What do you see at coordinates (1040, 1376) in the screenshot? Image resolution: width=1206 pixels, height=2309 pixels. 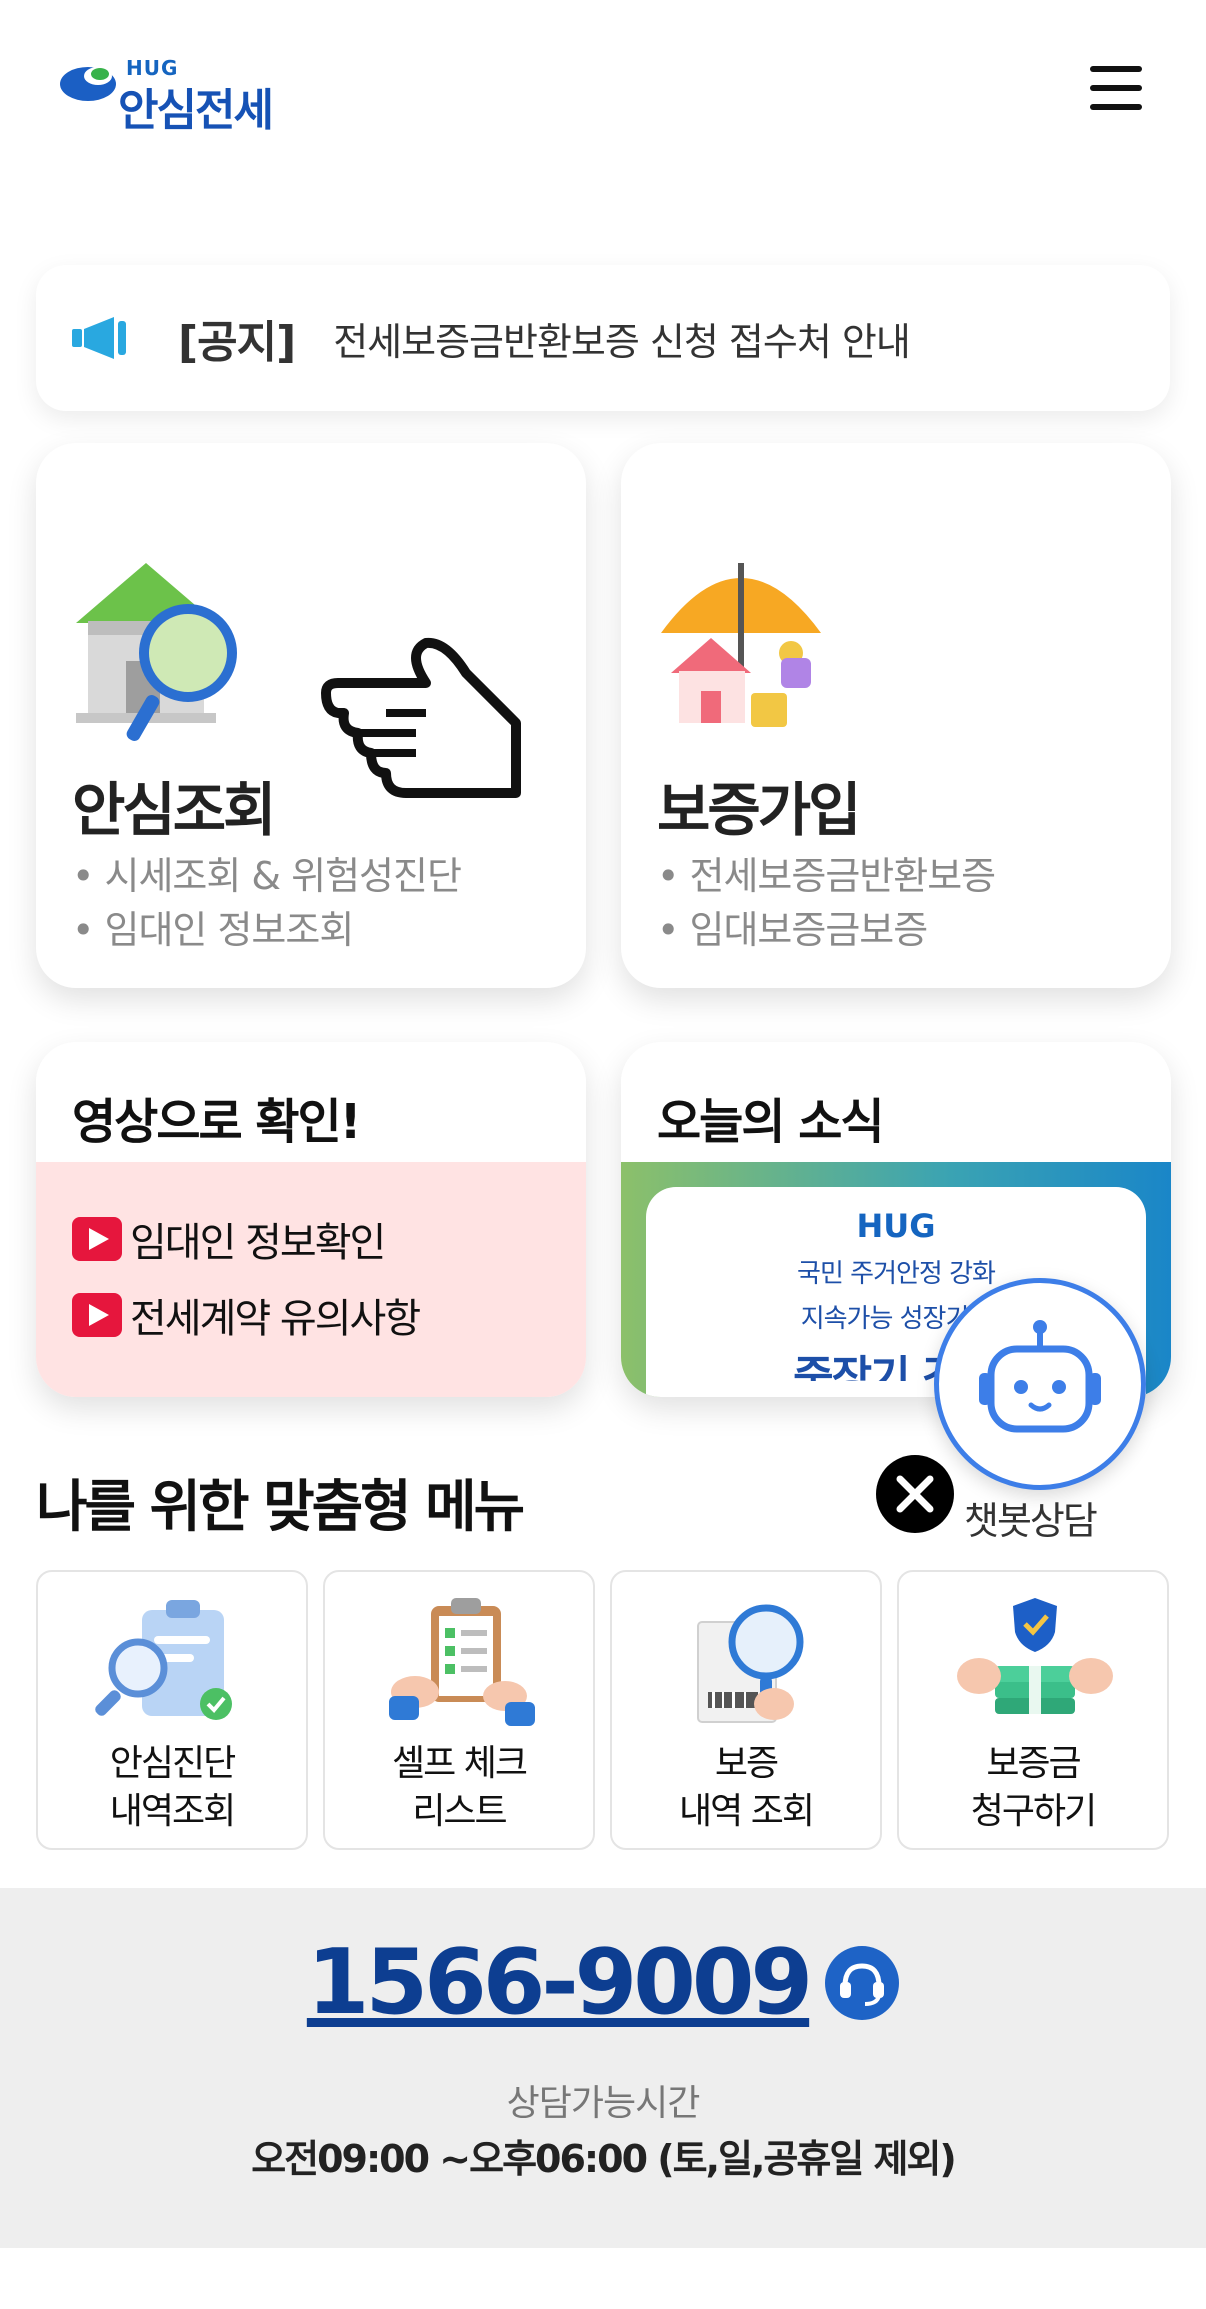 I see `robot-icon` at bounding box center [1040, 1376].